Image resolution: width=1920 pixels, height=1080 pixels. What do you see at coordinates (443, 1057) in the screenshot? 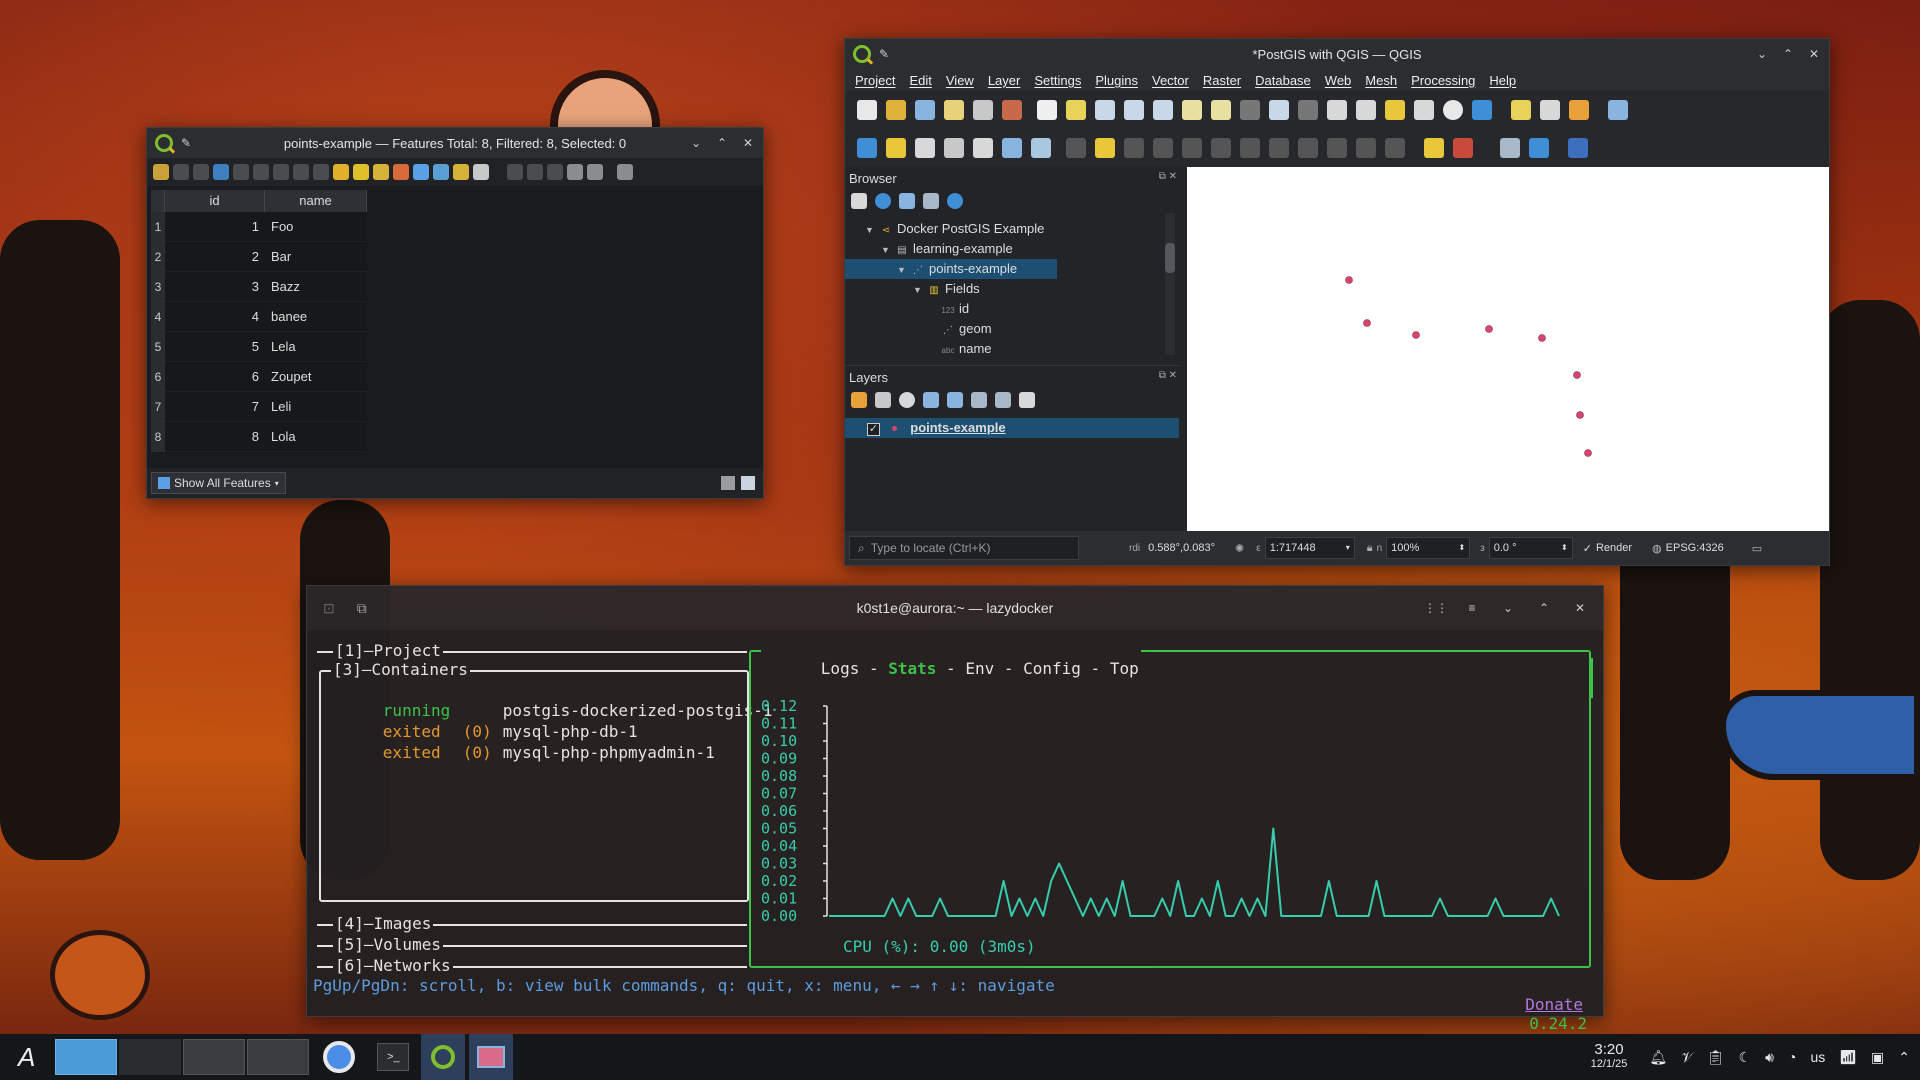
I see `qgis-app-icon` at bounding box center [443, 1057].